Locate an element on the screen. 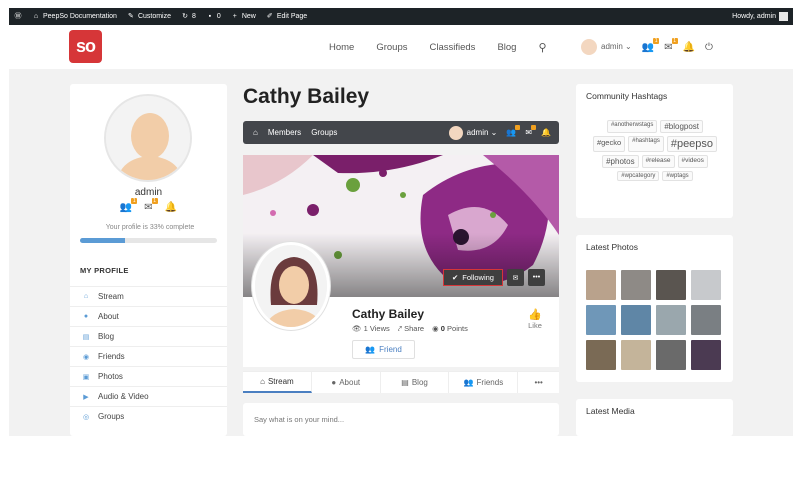 This screenshot has width=801, height=481. hashtag-link: #peepso is located at coordinates (692, 144).